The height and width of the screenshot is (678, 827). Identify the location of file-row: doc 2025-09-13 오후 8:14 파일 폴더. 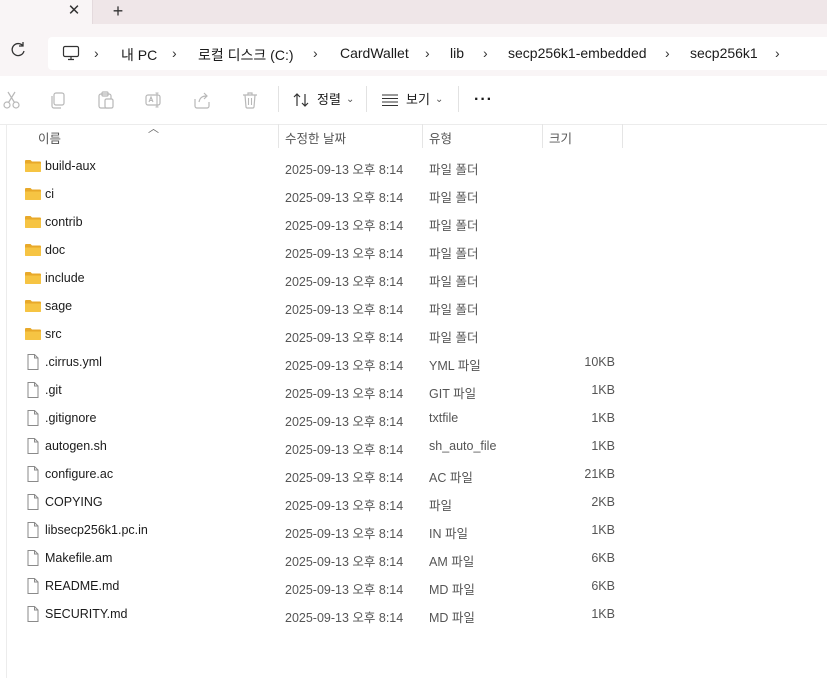
(413, 250).